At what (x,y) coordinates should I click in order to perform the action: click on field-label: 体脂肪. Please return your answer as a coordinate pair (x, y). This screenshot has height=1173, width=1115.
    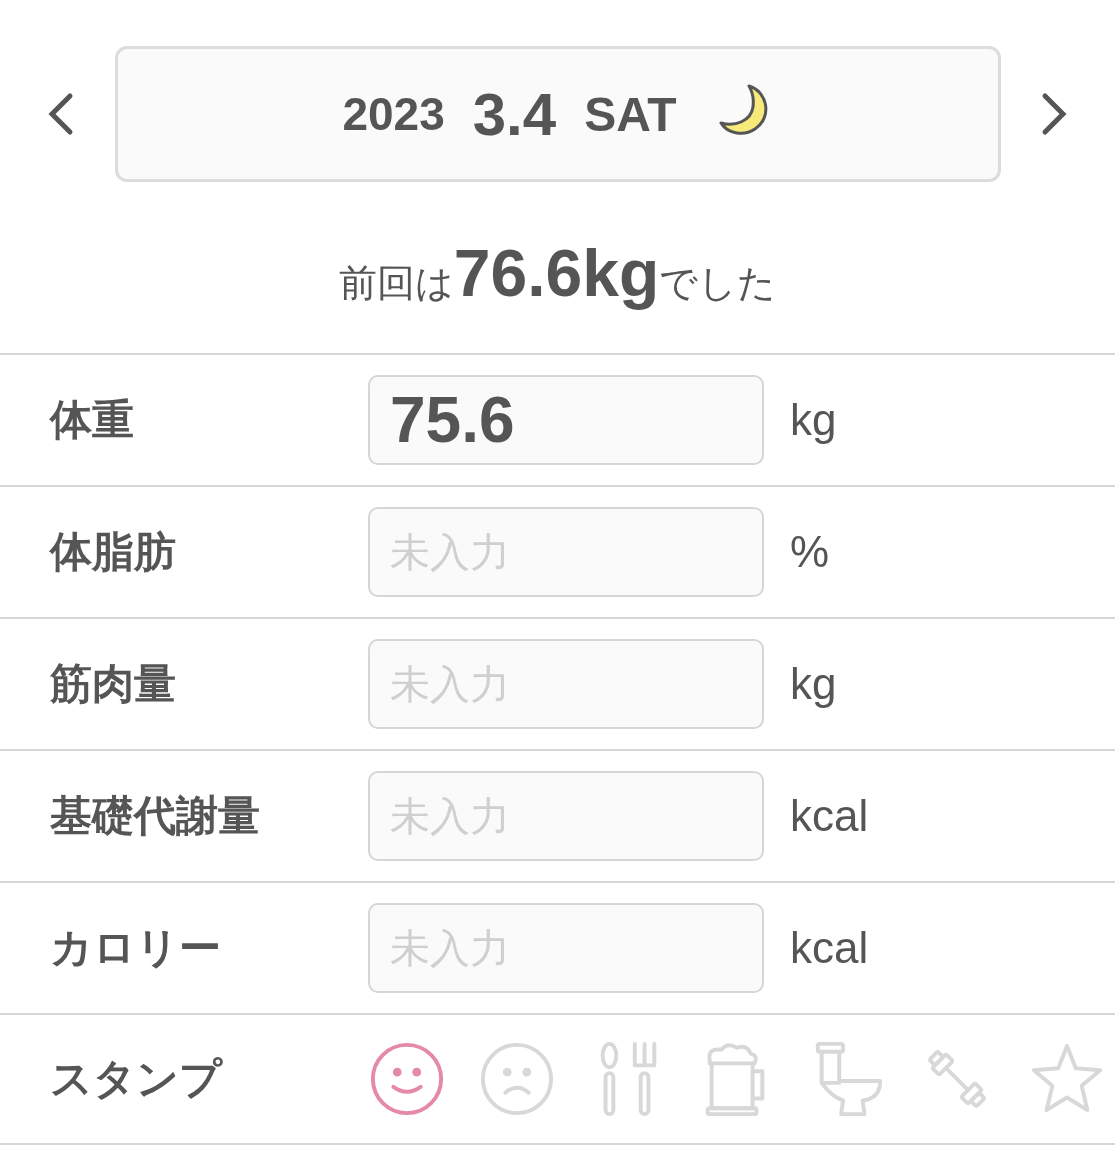
    Looking at the image, I should click on (112, 552).